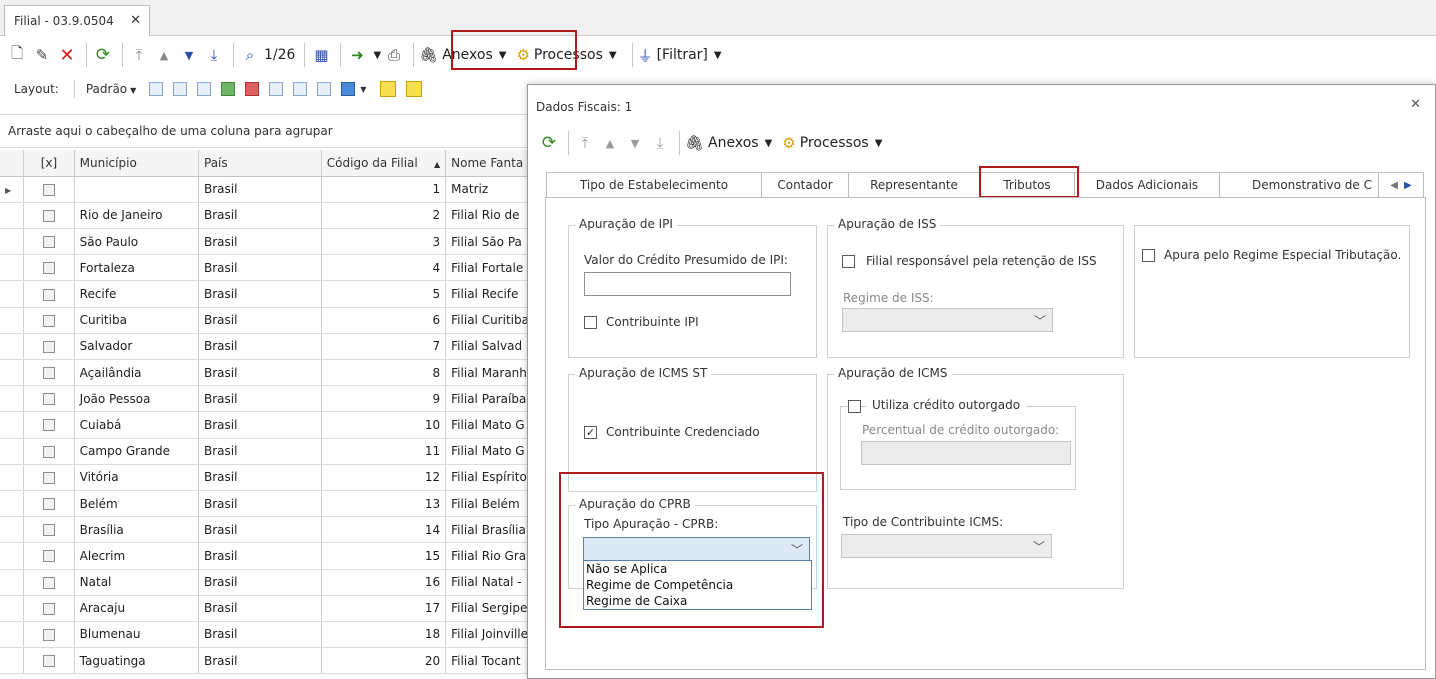 The height and width of the screenshot is (679, 1436). I want to click on codigo-cell: 20, so click(384, 661).